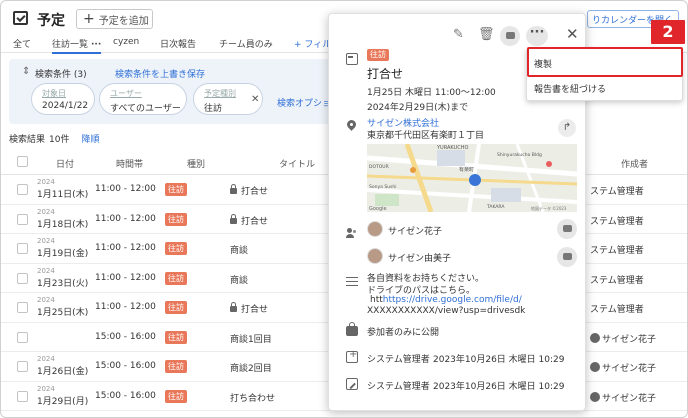  I want to click on overwrite-conditions-link: 検索条件を上書き保存, so click(160, 73).